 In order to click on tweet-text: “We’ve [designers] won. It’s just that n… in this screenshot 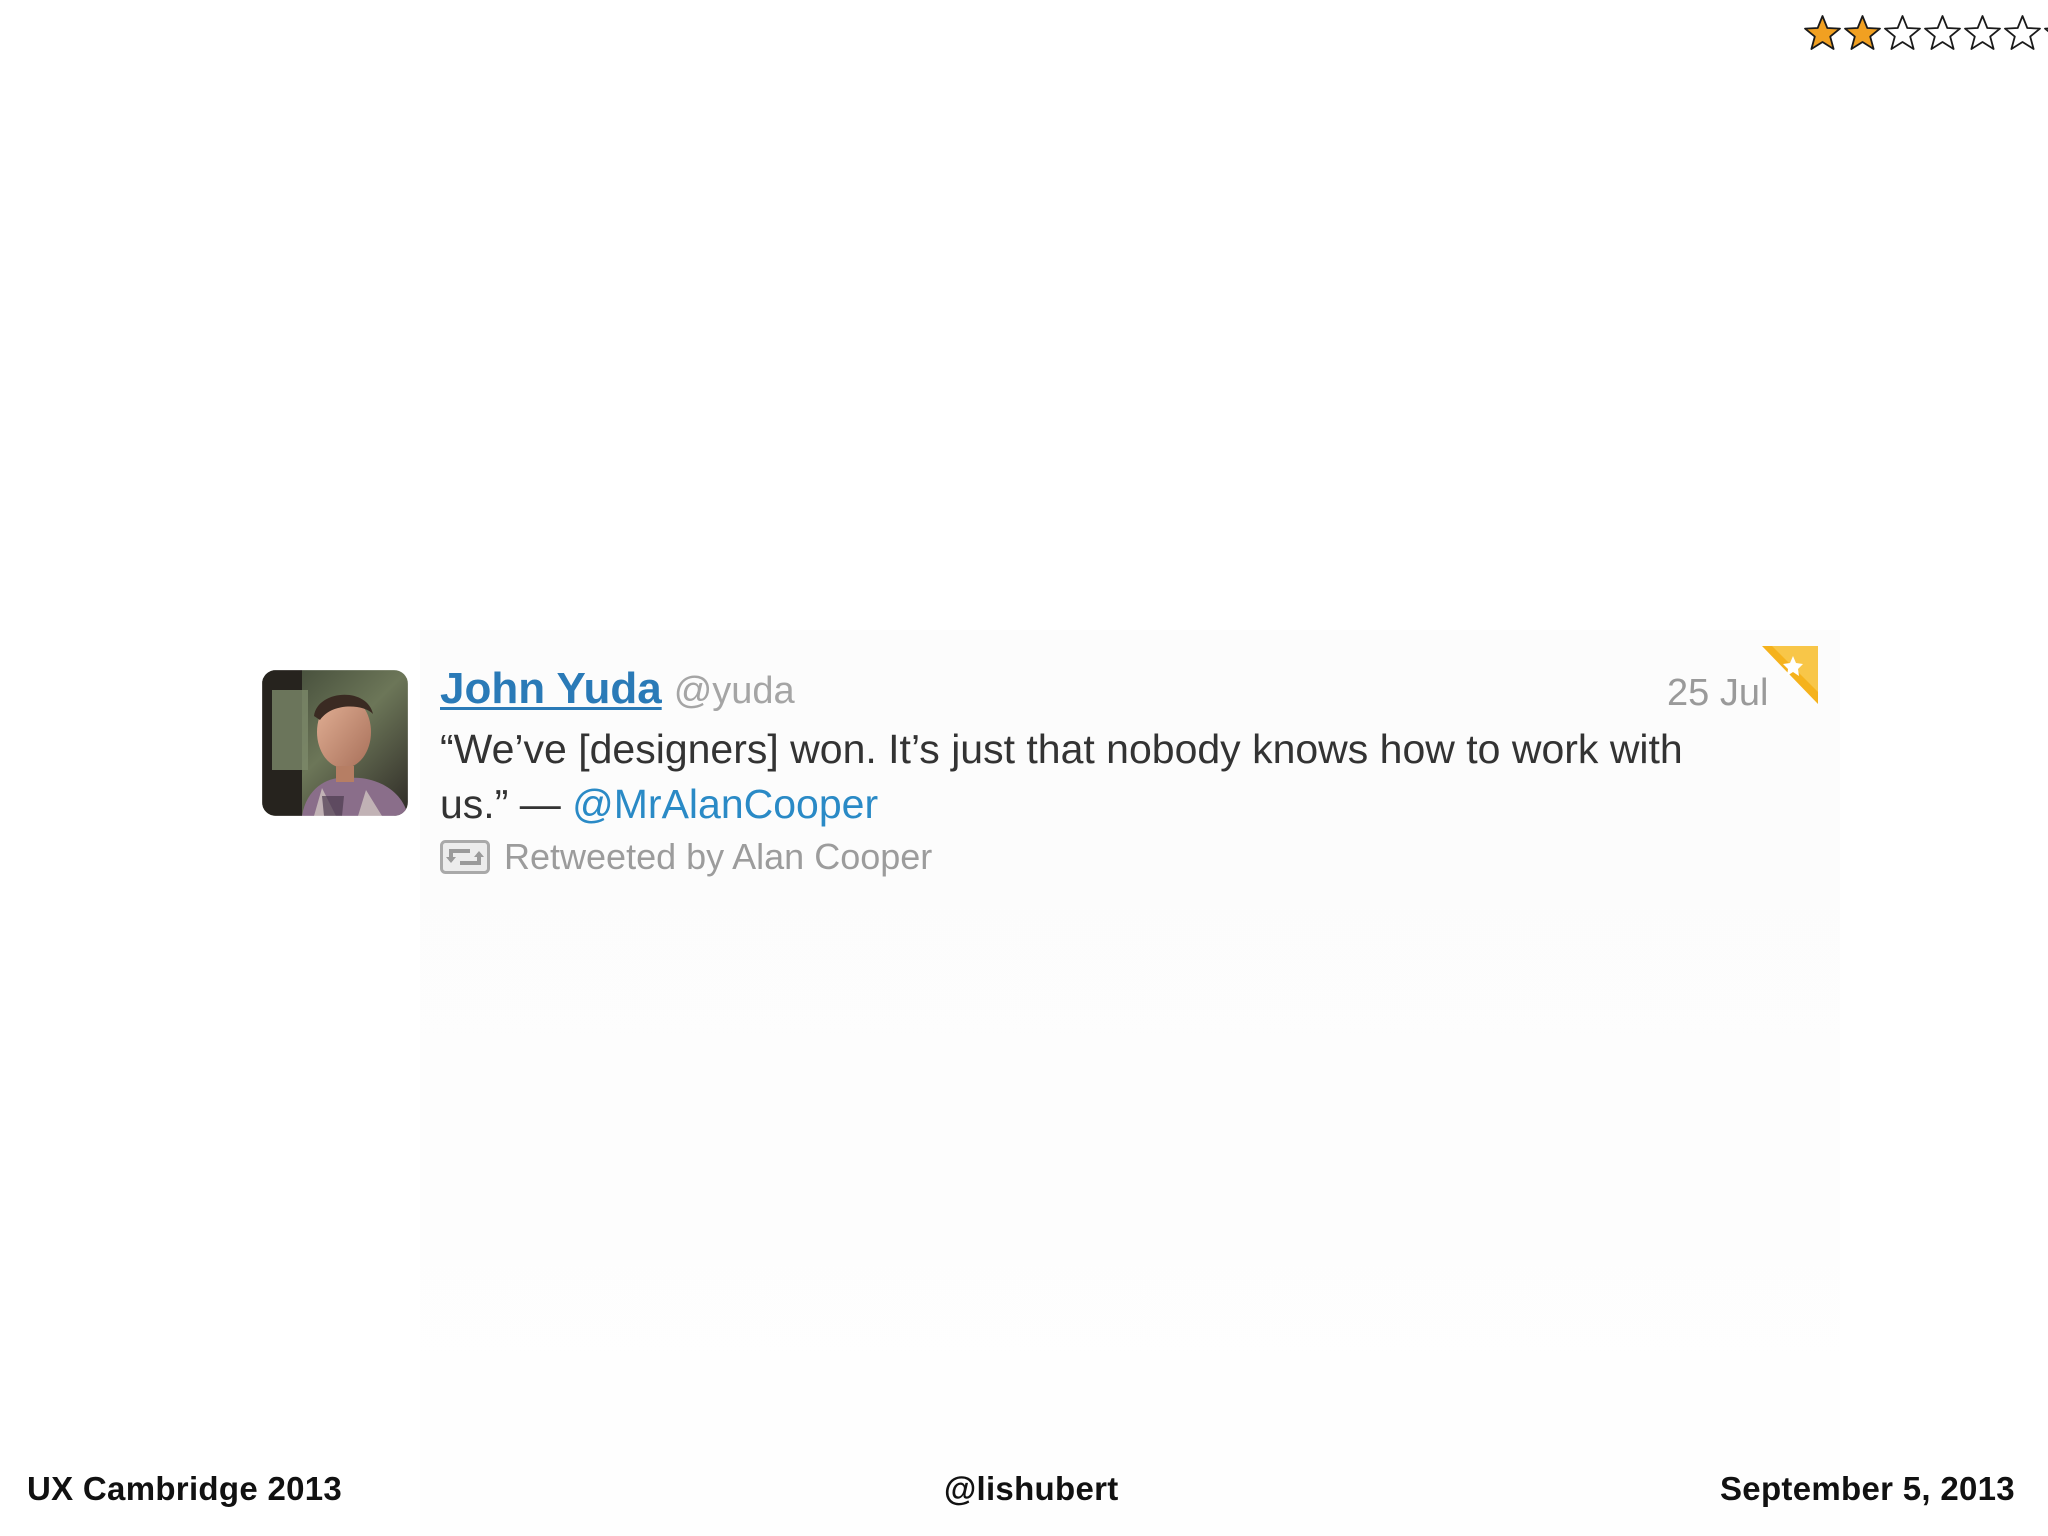, I will do `click(1085, 777)`.